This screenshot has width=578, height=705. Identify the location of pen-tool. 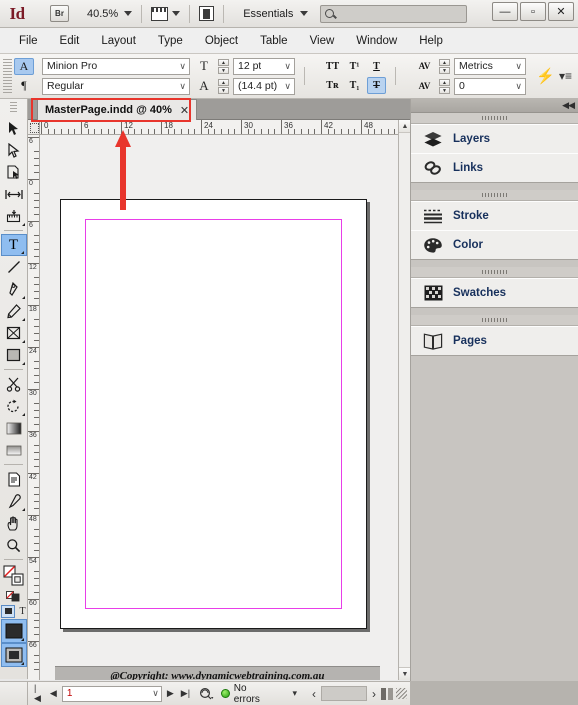
(14, 289).